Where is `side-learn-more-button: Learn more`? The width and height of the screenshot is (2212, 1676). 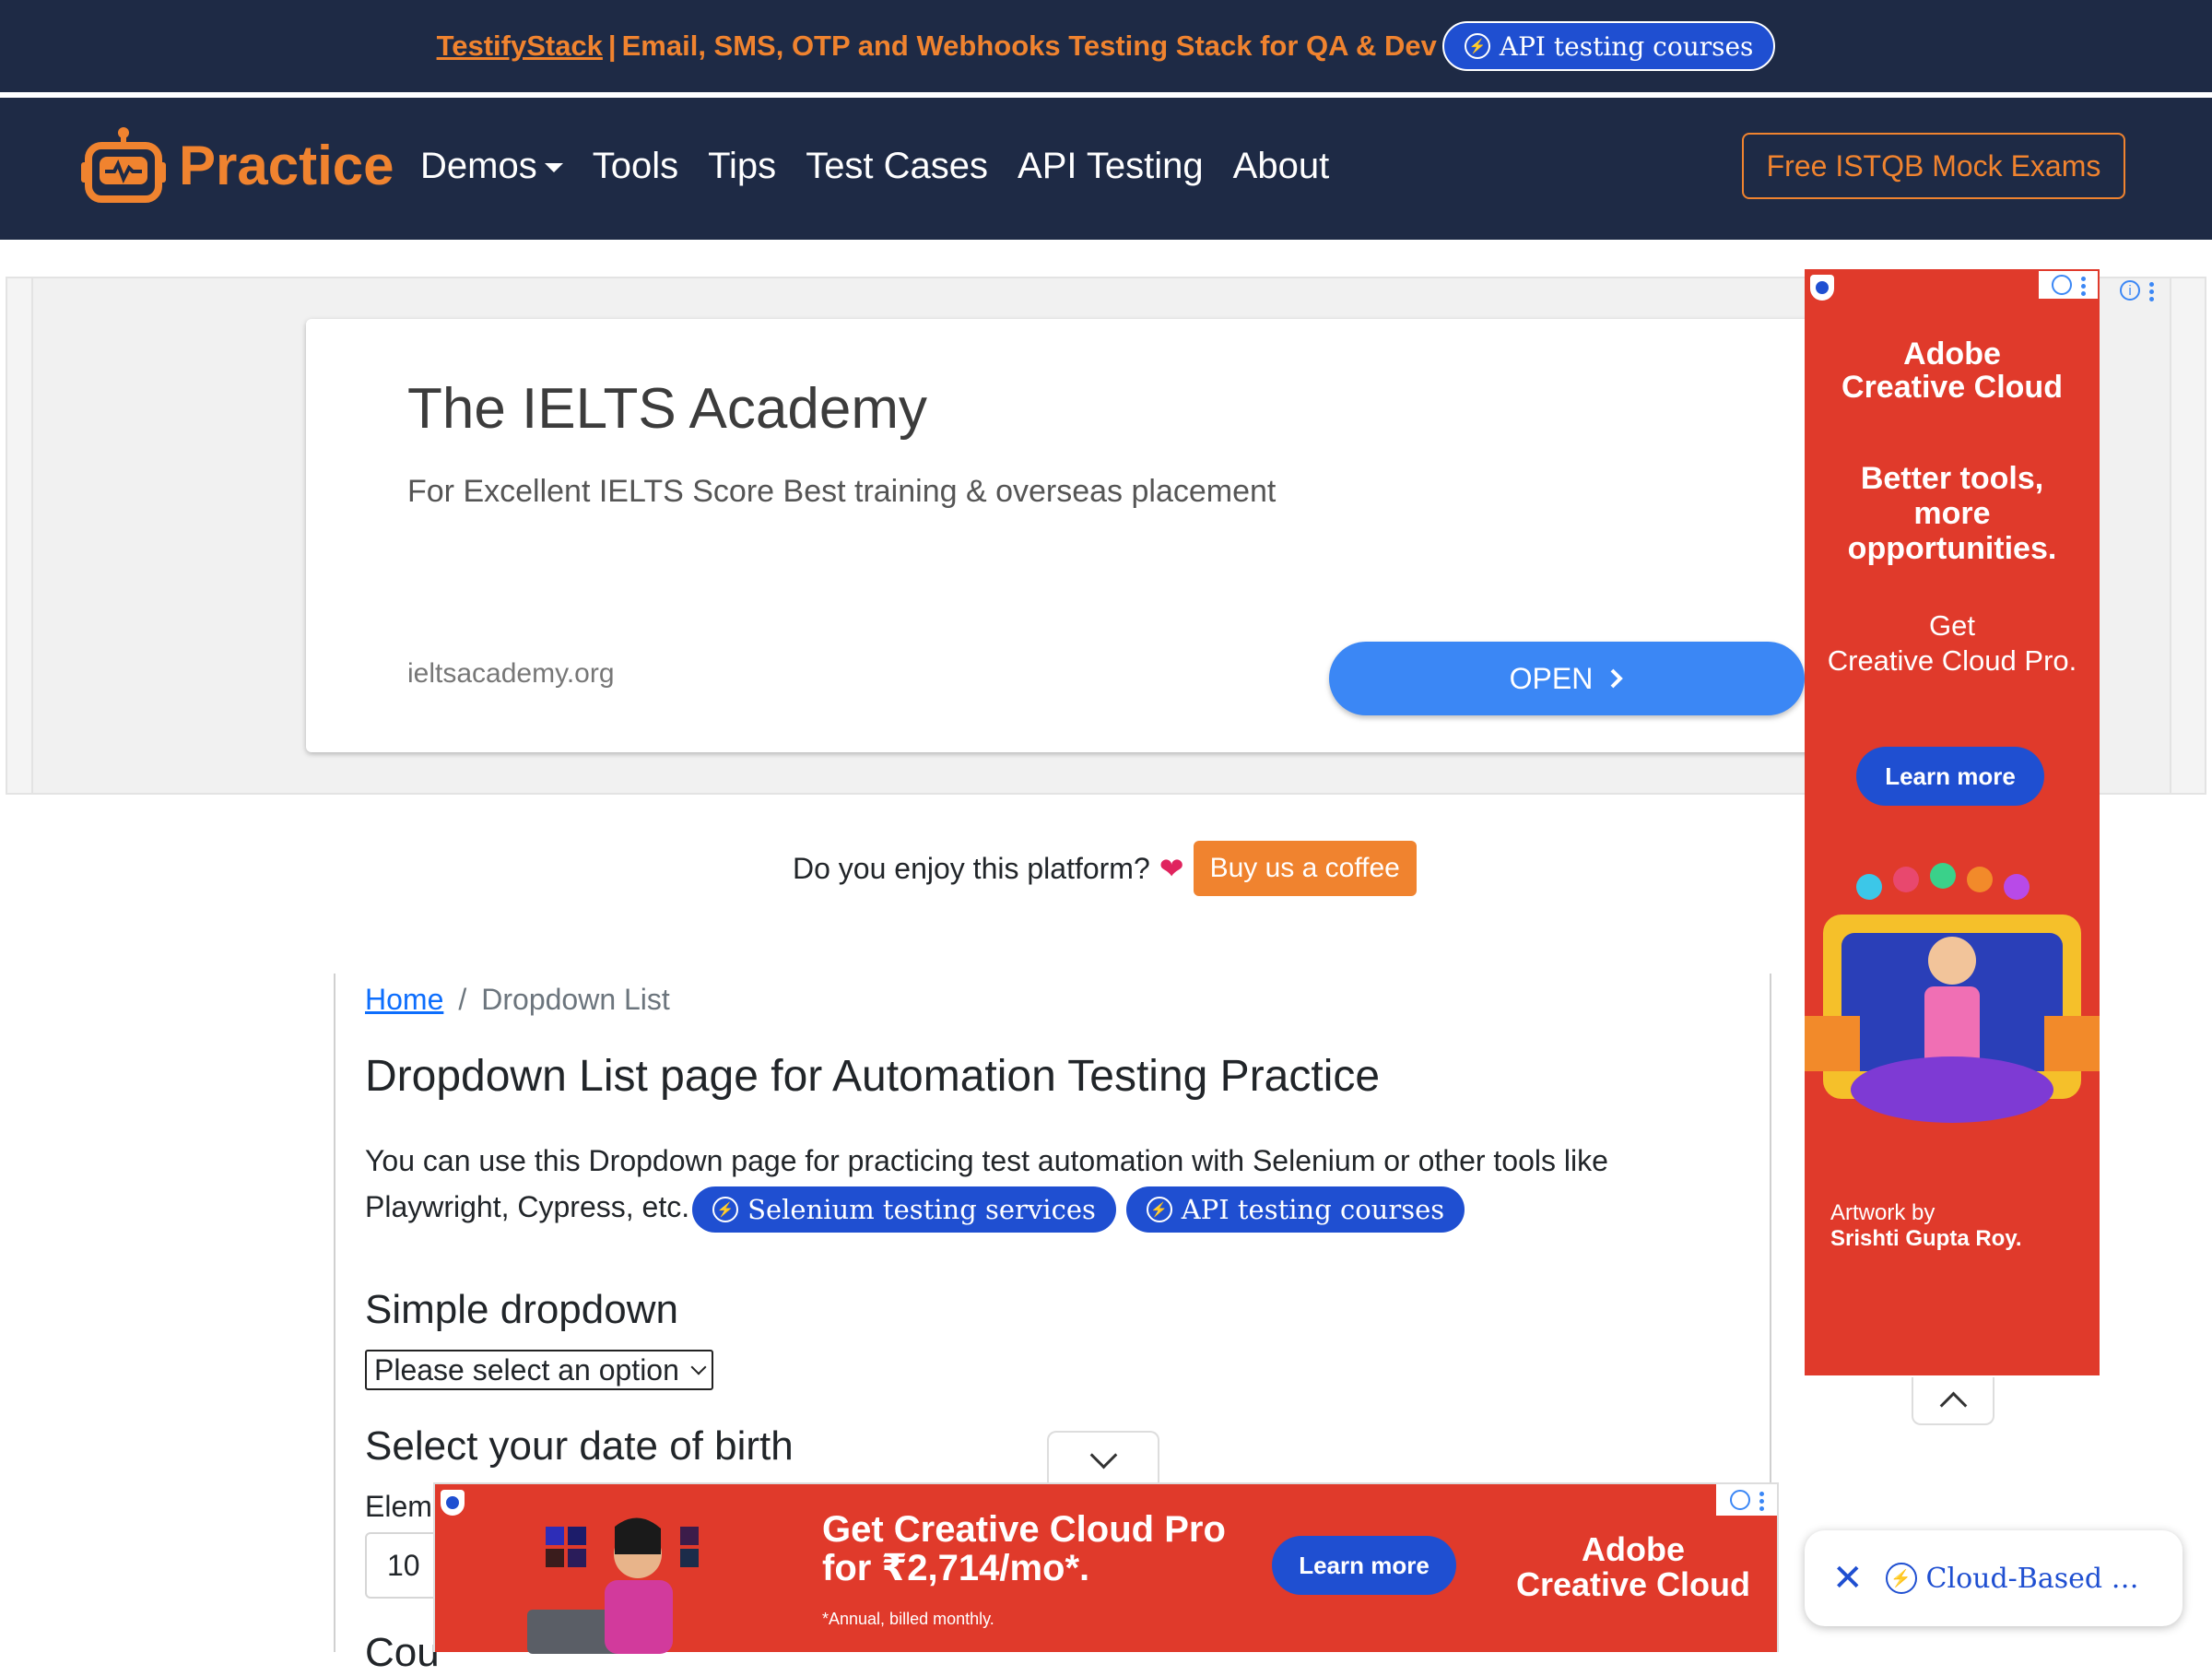
side-learn-more-button: Learn more is located at coordinates (1950, 776).